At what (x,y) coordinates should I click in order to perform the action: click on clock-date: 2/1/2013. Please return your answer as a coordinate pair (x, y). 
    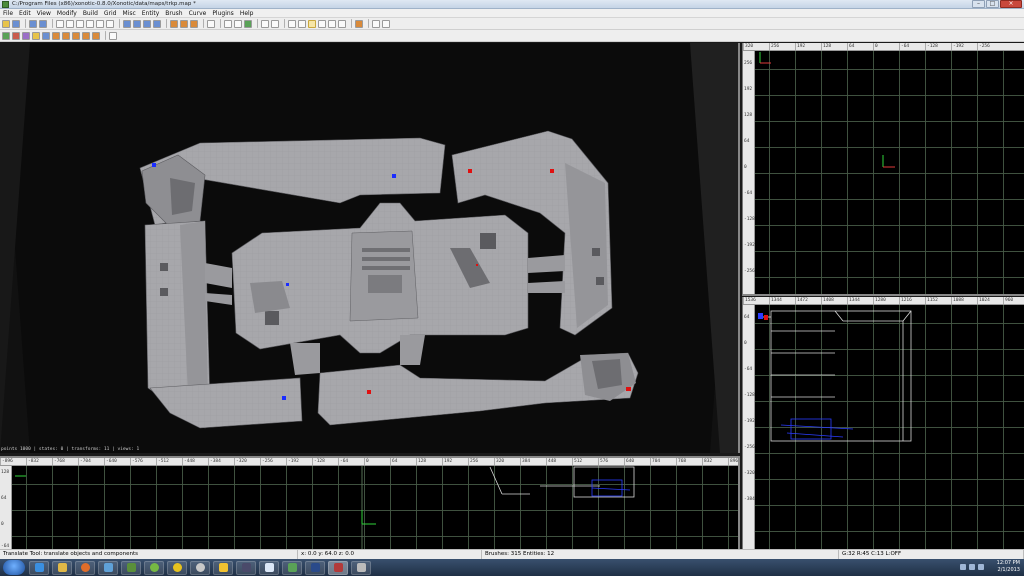
    Looking at the image, I should click on (1008, 570).